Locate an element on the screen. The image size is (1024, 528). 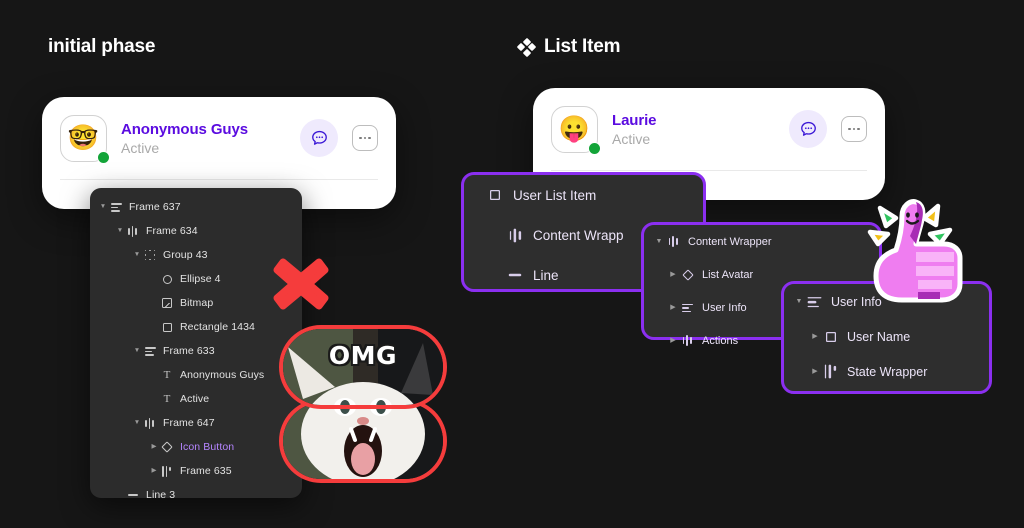
layer-label: Bitmap is located at coordinates (197, 303).